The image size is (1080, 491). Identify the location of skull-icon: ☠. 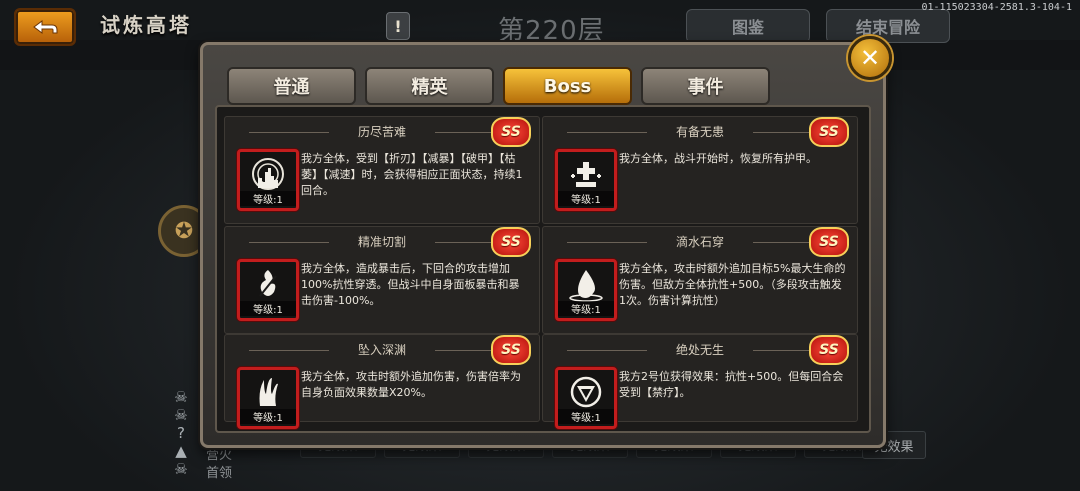
(181, 397).